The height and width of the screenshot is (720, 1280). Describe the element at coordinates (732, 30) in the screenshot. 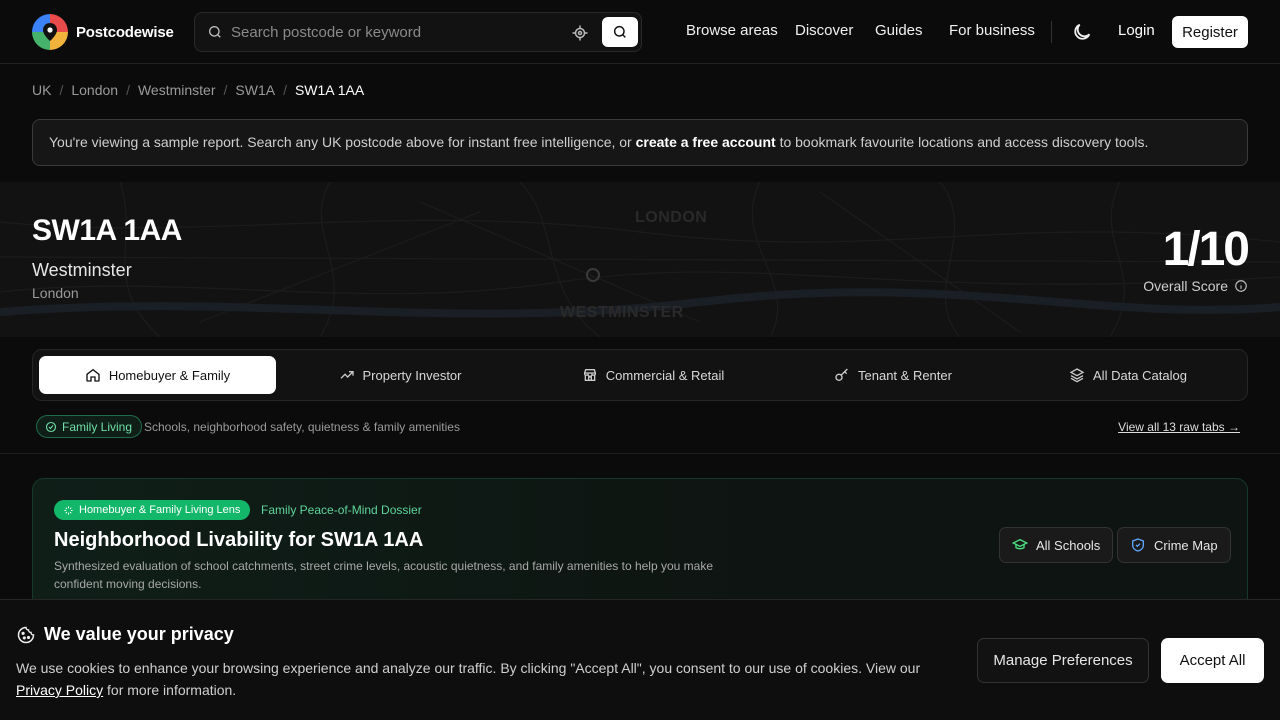

I see `nav-browse-areas: Browse areas` at that location.